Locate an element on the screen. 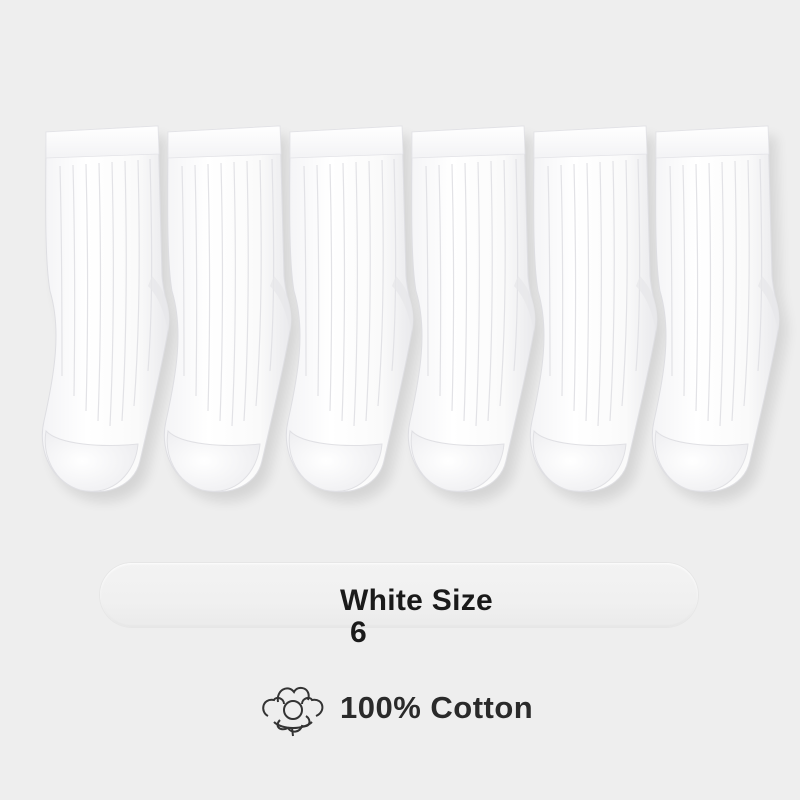 The width and height of the screenshot is (800, 800). color-size-label: White Size is located at coordinates (417, 600).